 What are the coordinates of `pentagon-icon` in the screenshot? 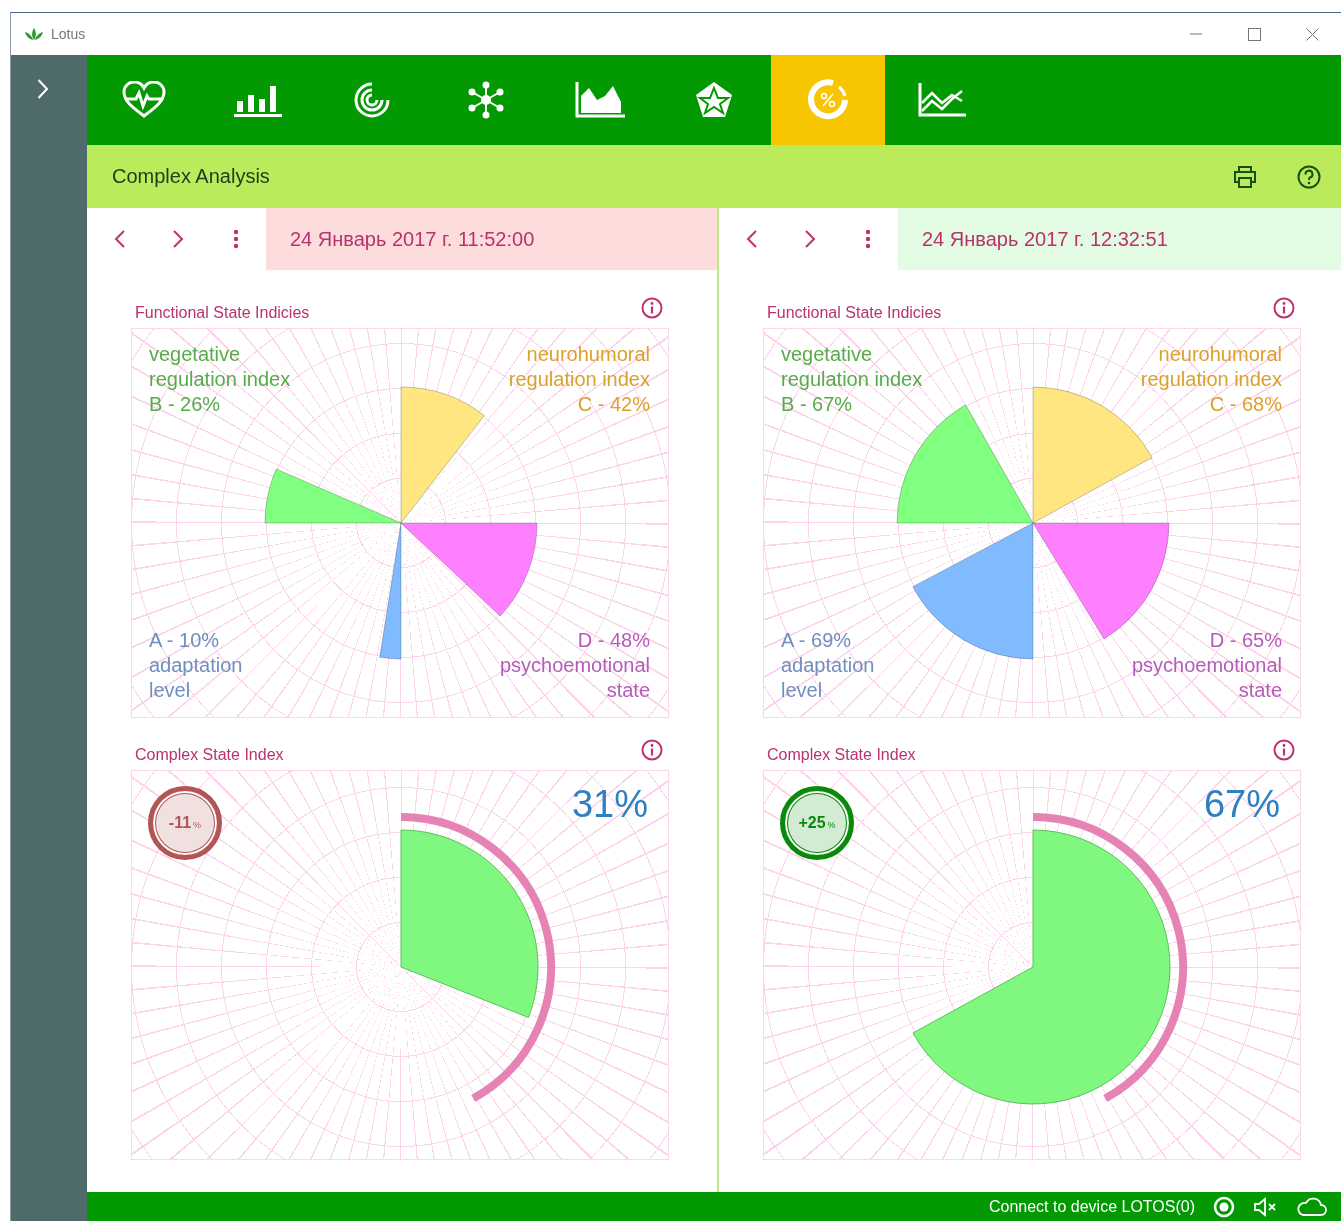 It's located at (714, 100).